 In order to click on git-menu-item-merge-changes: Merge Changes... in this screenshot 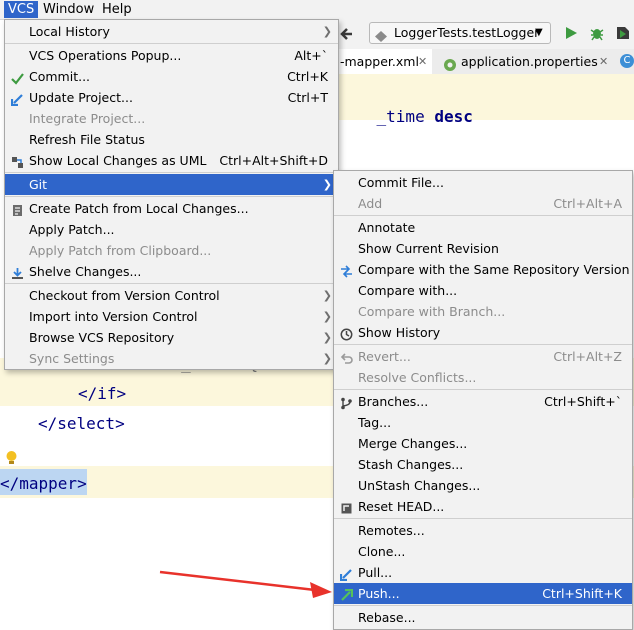, I will do `click(483, 443)`.